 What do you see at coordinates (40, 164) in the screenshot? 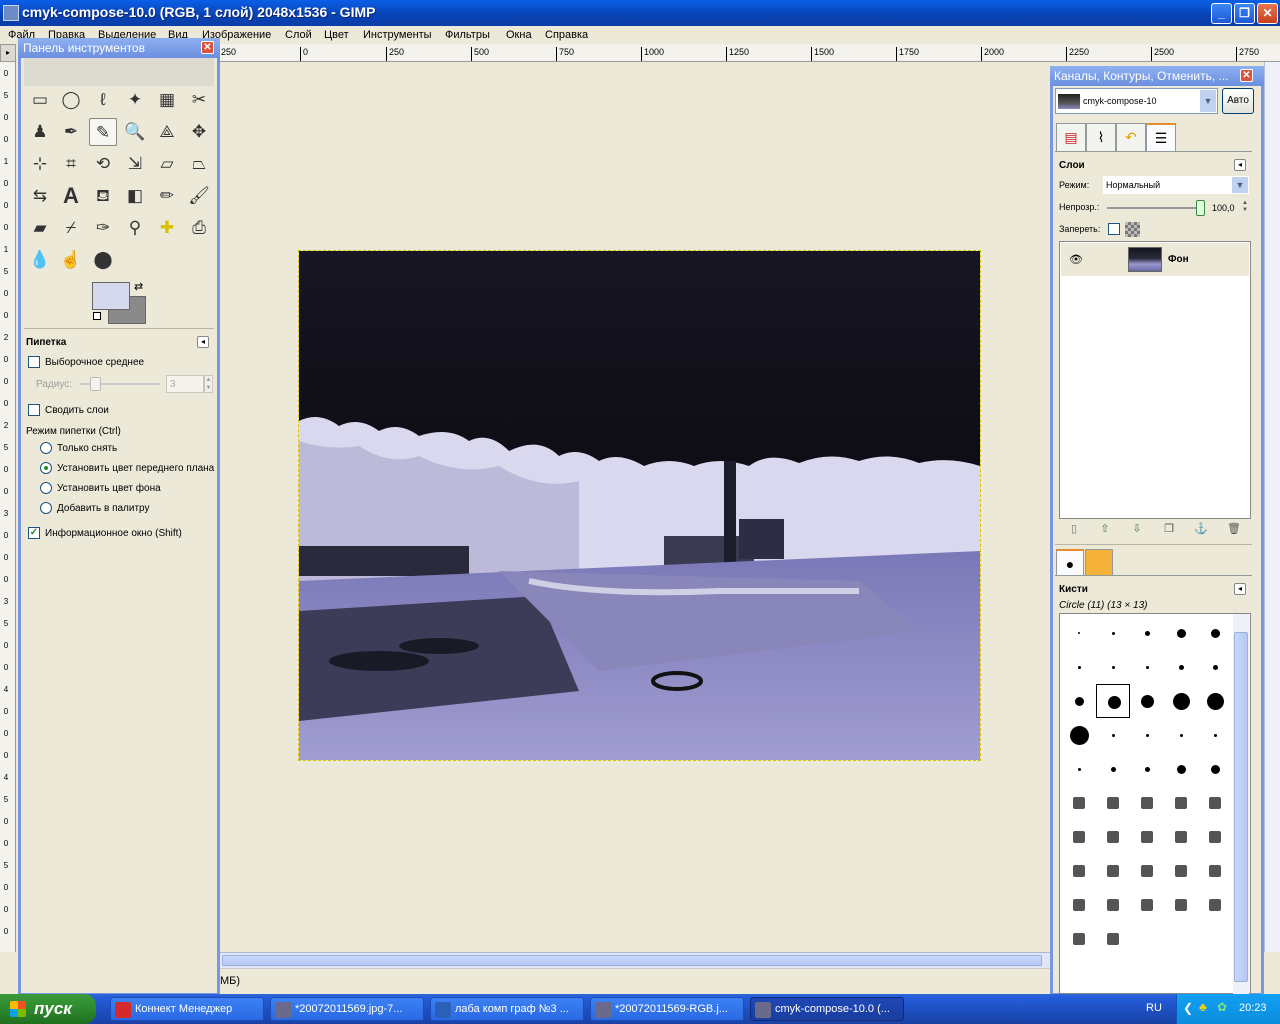
I see `align-tool-icon: ⊹` at bounding box center [40, 164].